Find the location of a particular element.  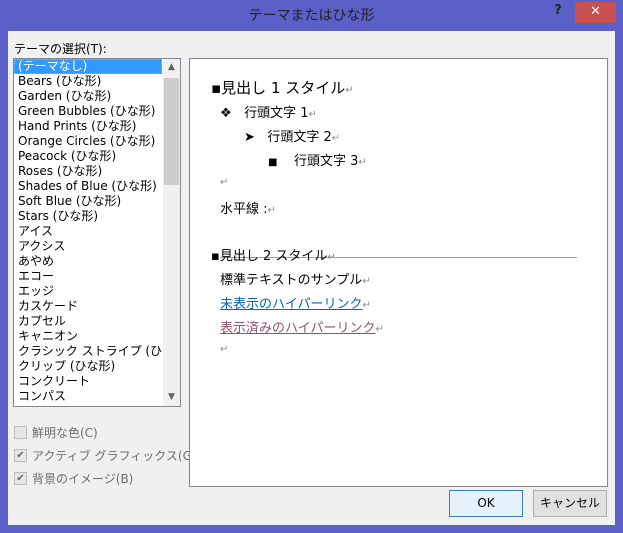

preview-bullet2: ➤ 行頭文字 2↵ is located at coordinates (292, 137).